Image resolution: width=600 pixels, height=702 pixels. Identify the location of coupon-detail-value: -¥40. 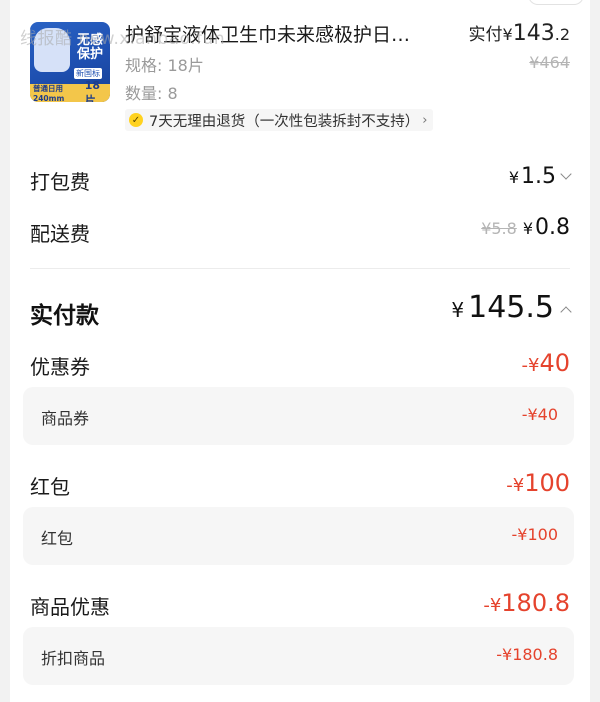
(539, 414).